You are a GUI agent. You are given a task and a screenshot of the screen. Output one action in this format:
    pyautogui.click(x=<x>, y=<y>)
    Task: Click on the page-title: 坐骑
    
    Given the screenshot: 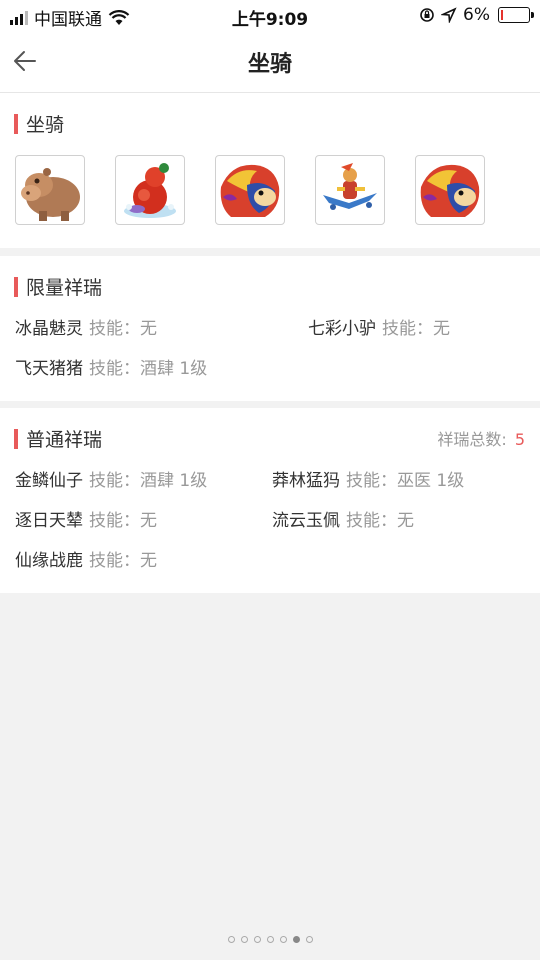 What is the action you would take?
    pyautogui.click(x=269, y=64)
    